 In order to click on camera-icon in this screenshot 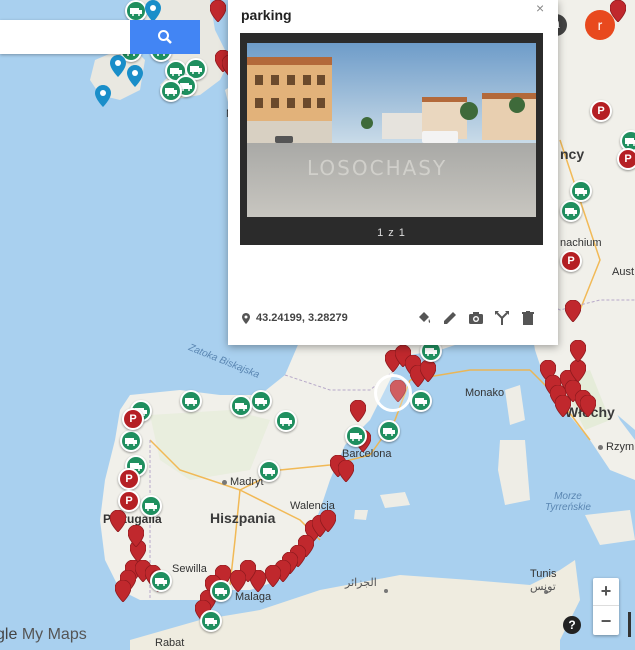, I will do `click(476, 318)`.